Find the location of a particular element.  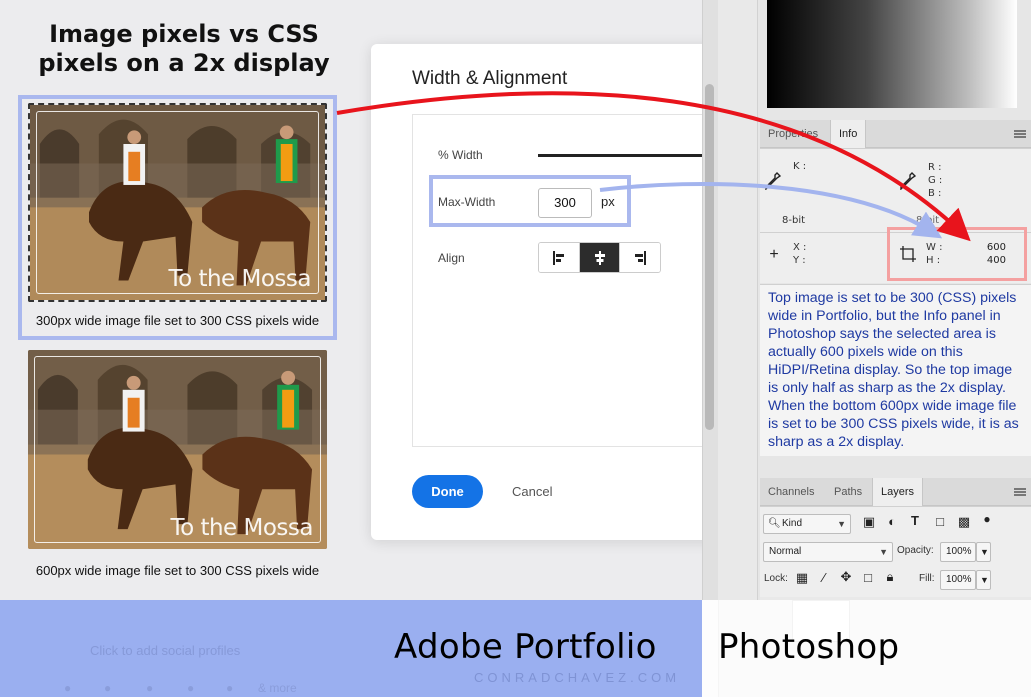

tab-properties: Properties is located at coordinates (793, 134).